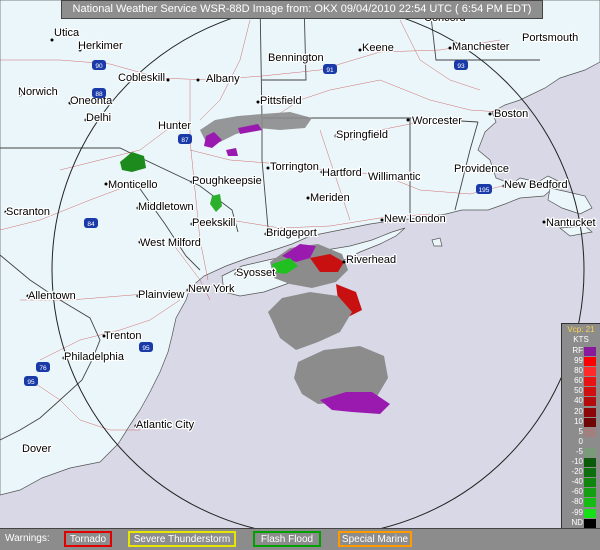 This screenshot has height=550, width=600. I want to click on city-label: Poughkeepsie, so click(227, 181).